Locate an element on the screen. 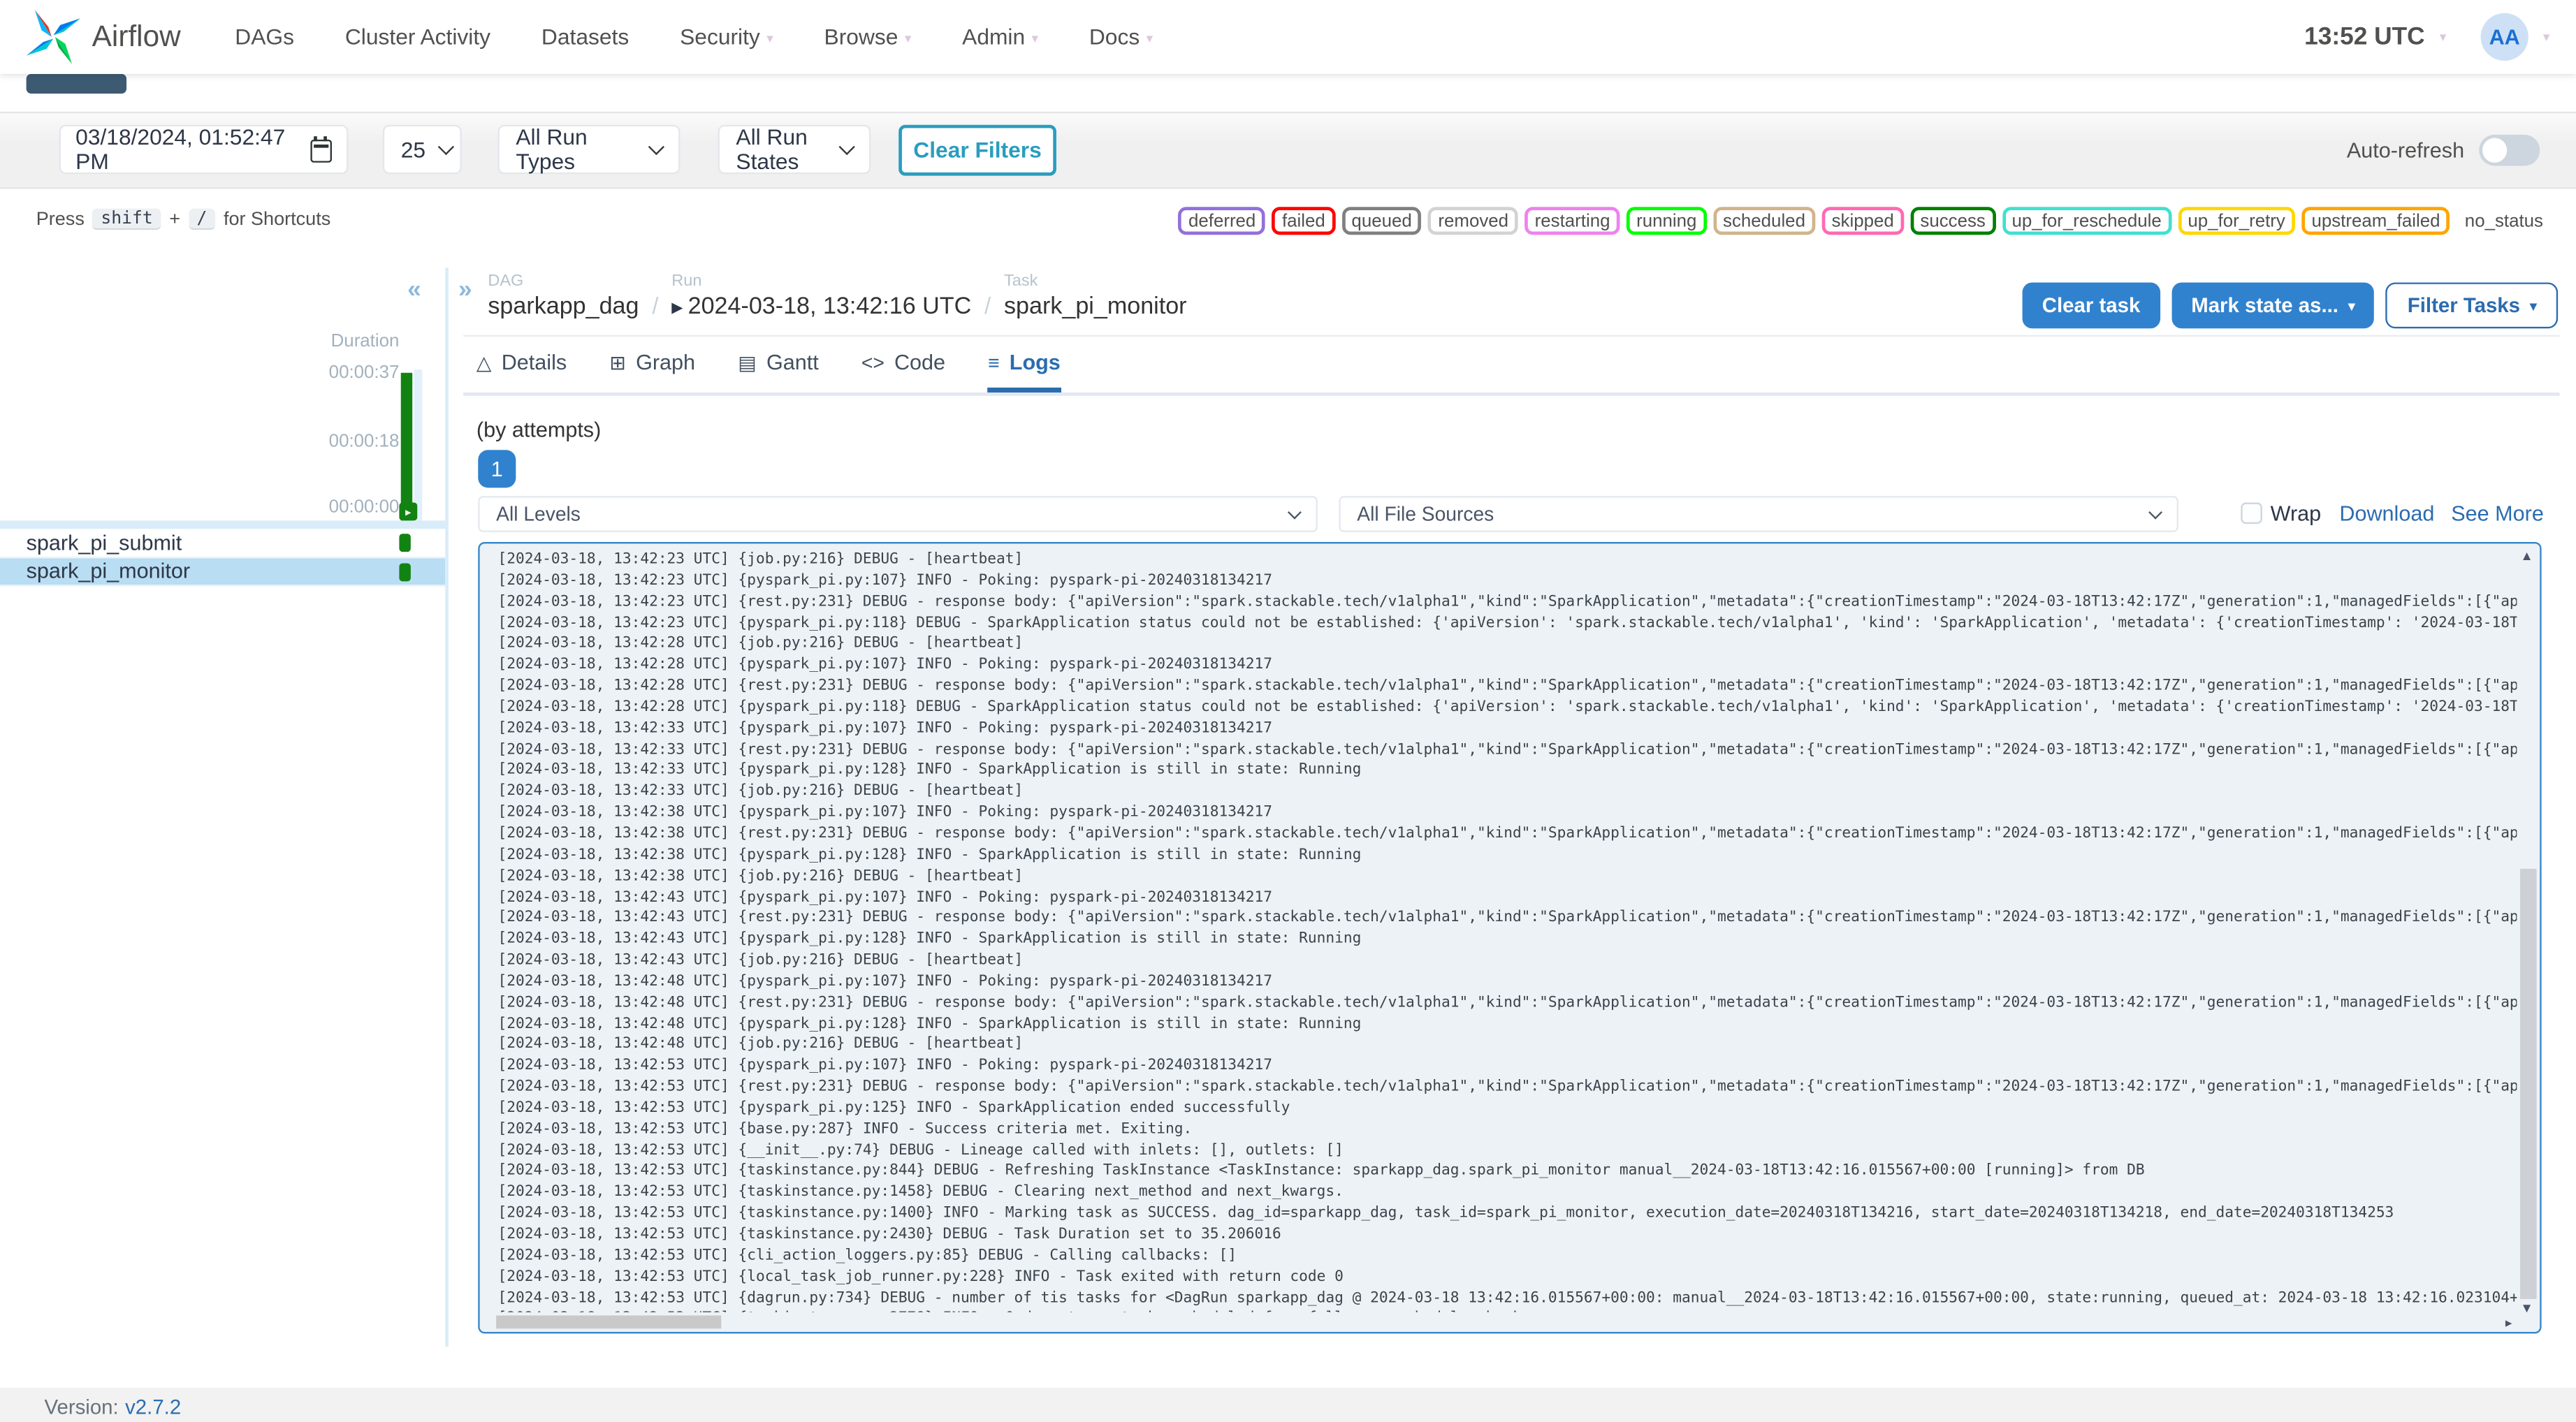 This screenshot has width=2576, height=1422. see-more-link: See More is located at coordinates (2497, 513).